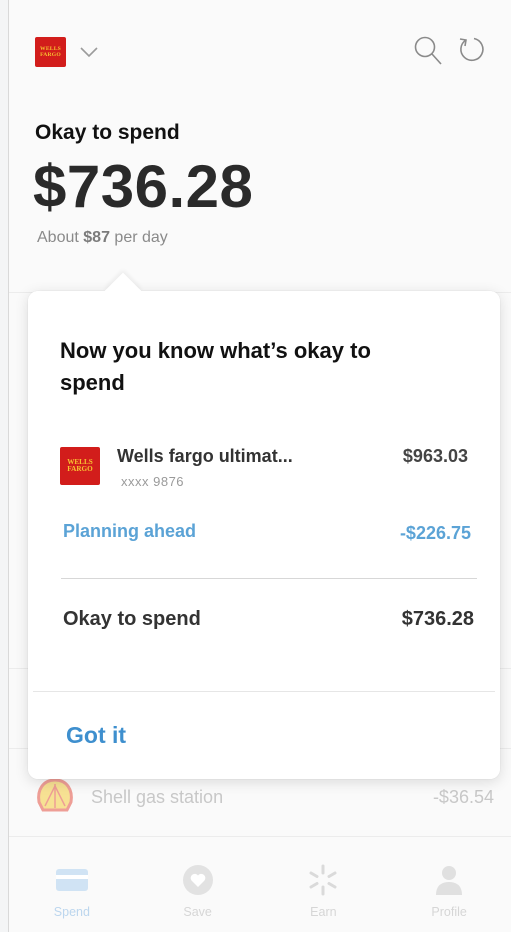  What do you see at coordinates (260, 797) in the screenshot?
I see `transaction-row: Shell gas station -$36.54` at bounding box center [260, 797].